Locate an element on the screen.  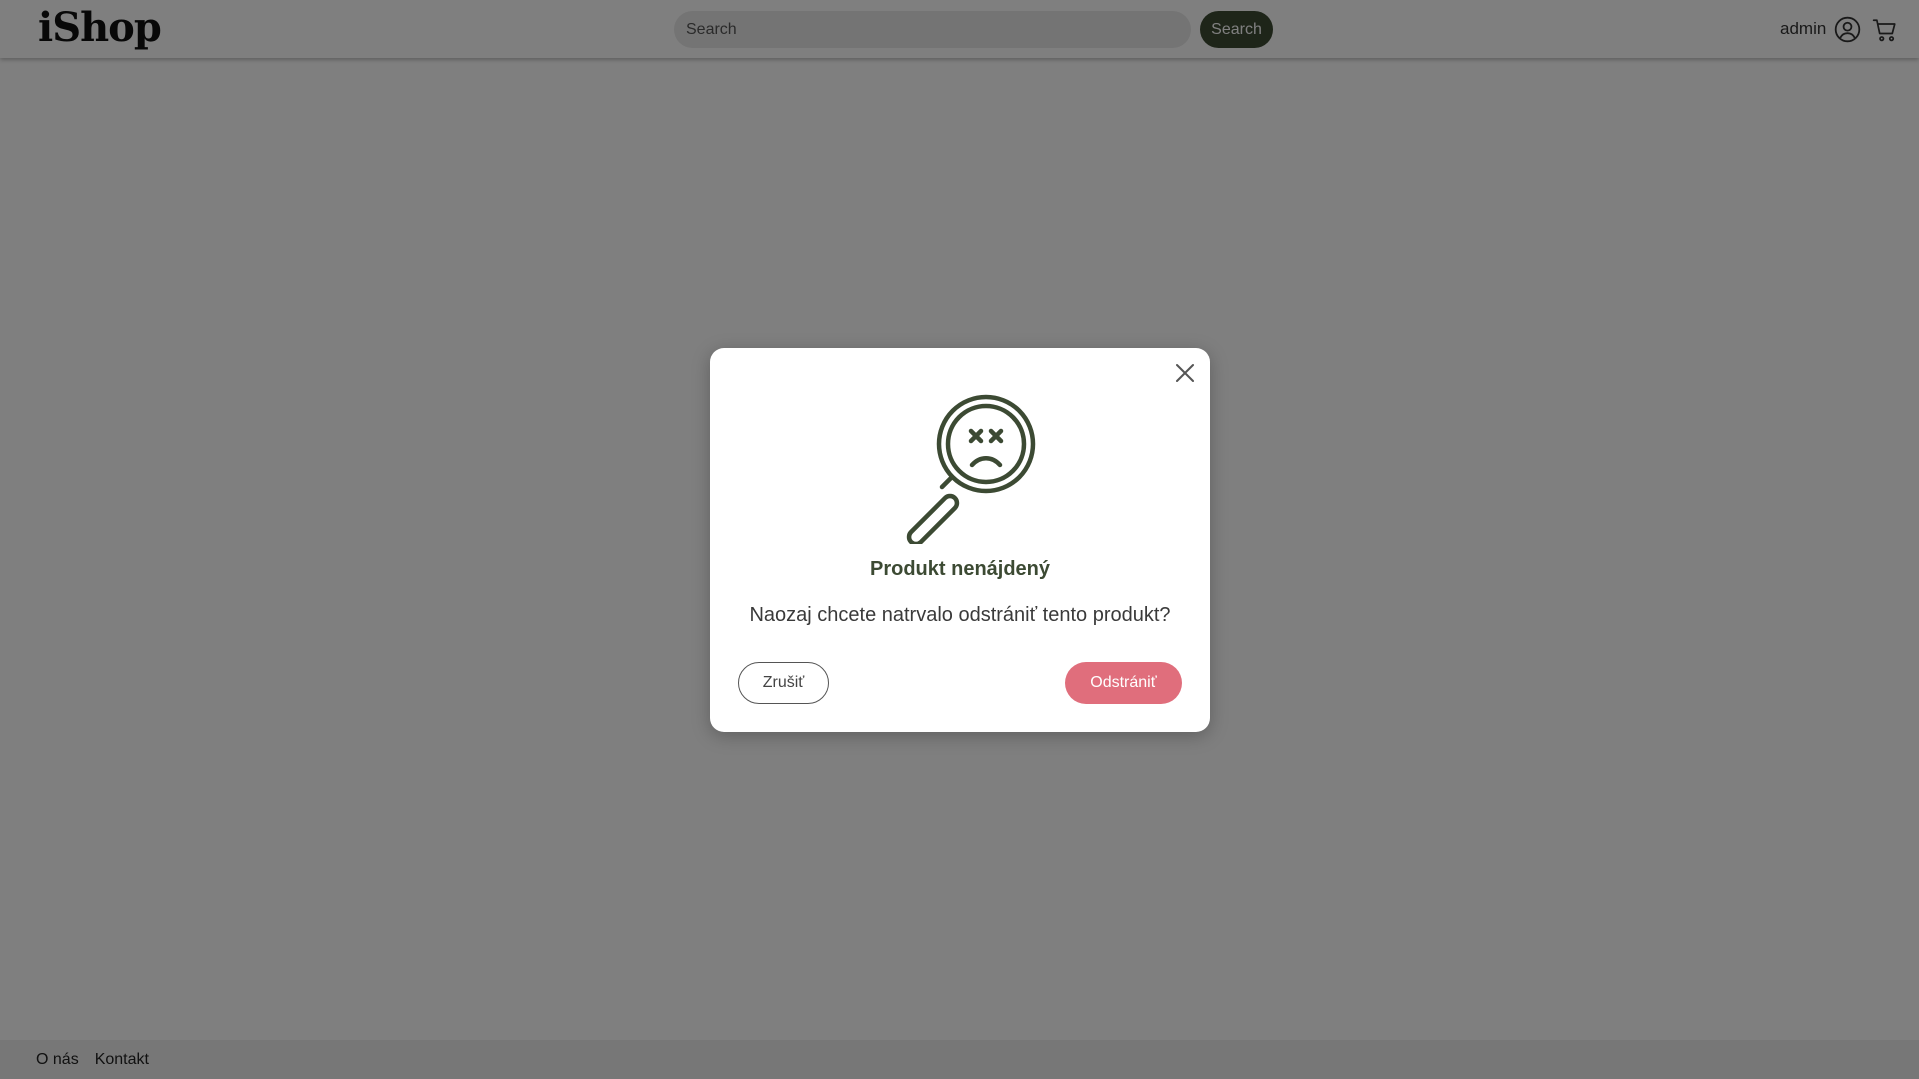
close-icon is located at coordinates (1185, 373).